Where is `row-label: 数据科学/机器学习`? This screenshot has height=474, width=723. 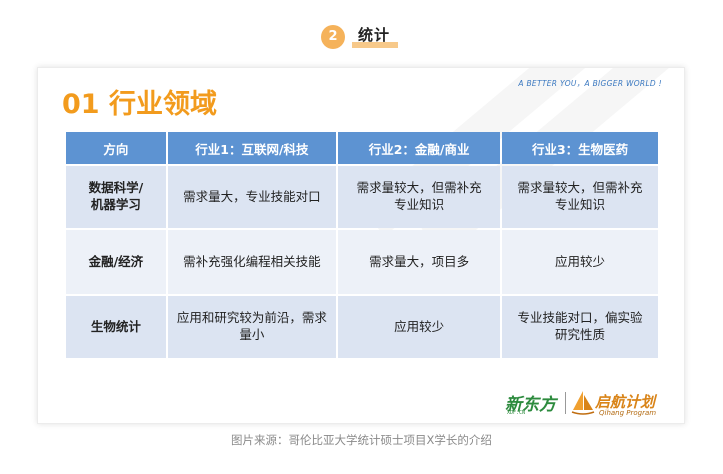
row-label: 数据科学/机器学习 is located at coordinates (116, 197).